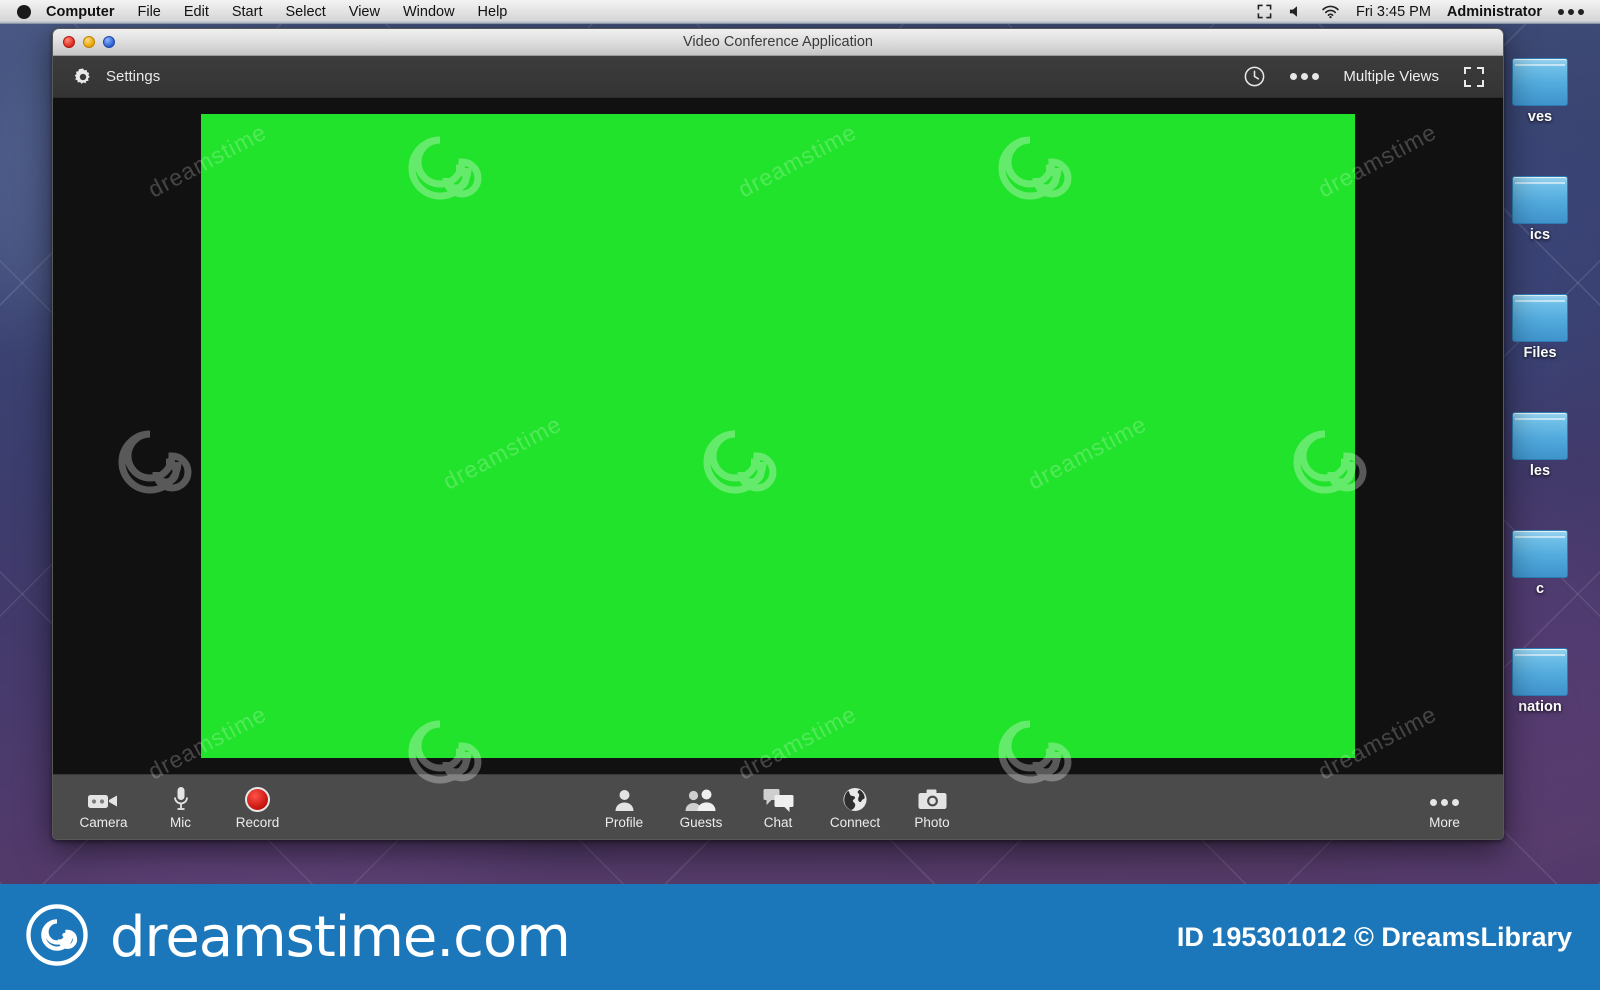 The image size is (1600, 990). What do you see at coordinates (1444, 822) in the screenshot?
I see `more-label: More` at bounding box center [1444, 822].